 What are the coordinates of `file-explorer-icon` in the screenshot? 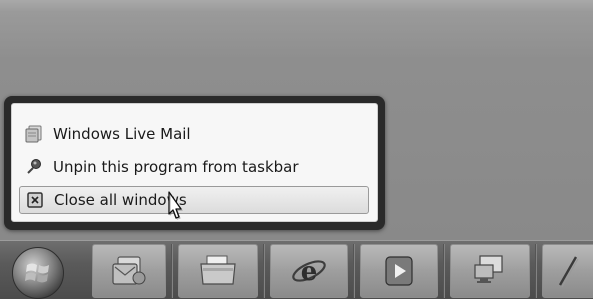 It's located at (218, 270).